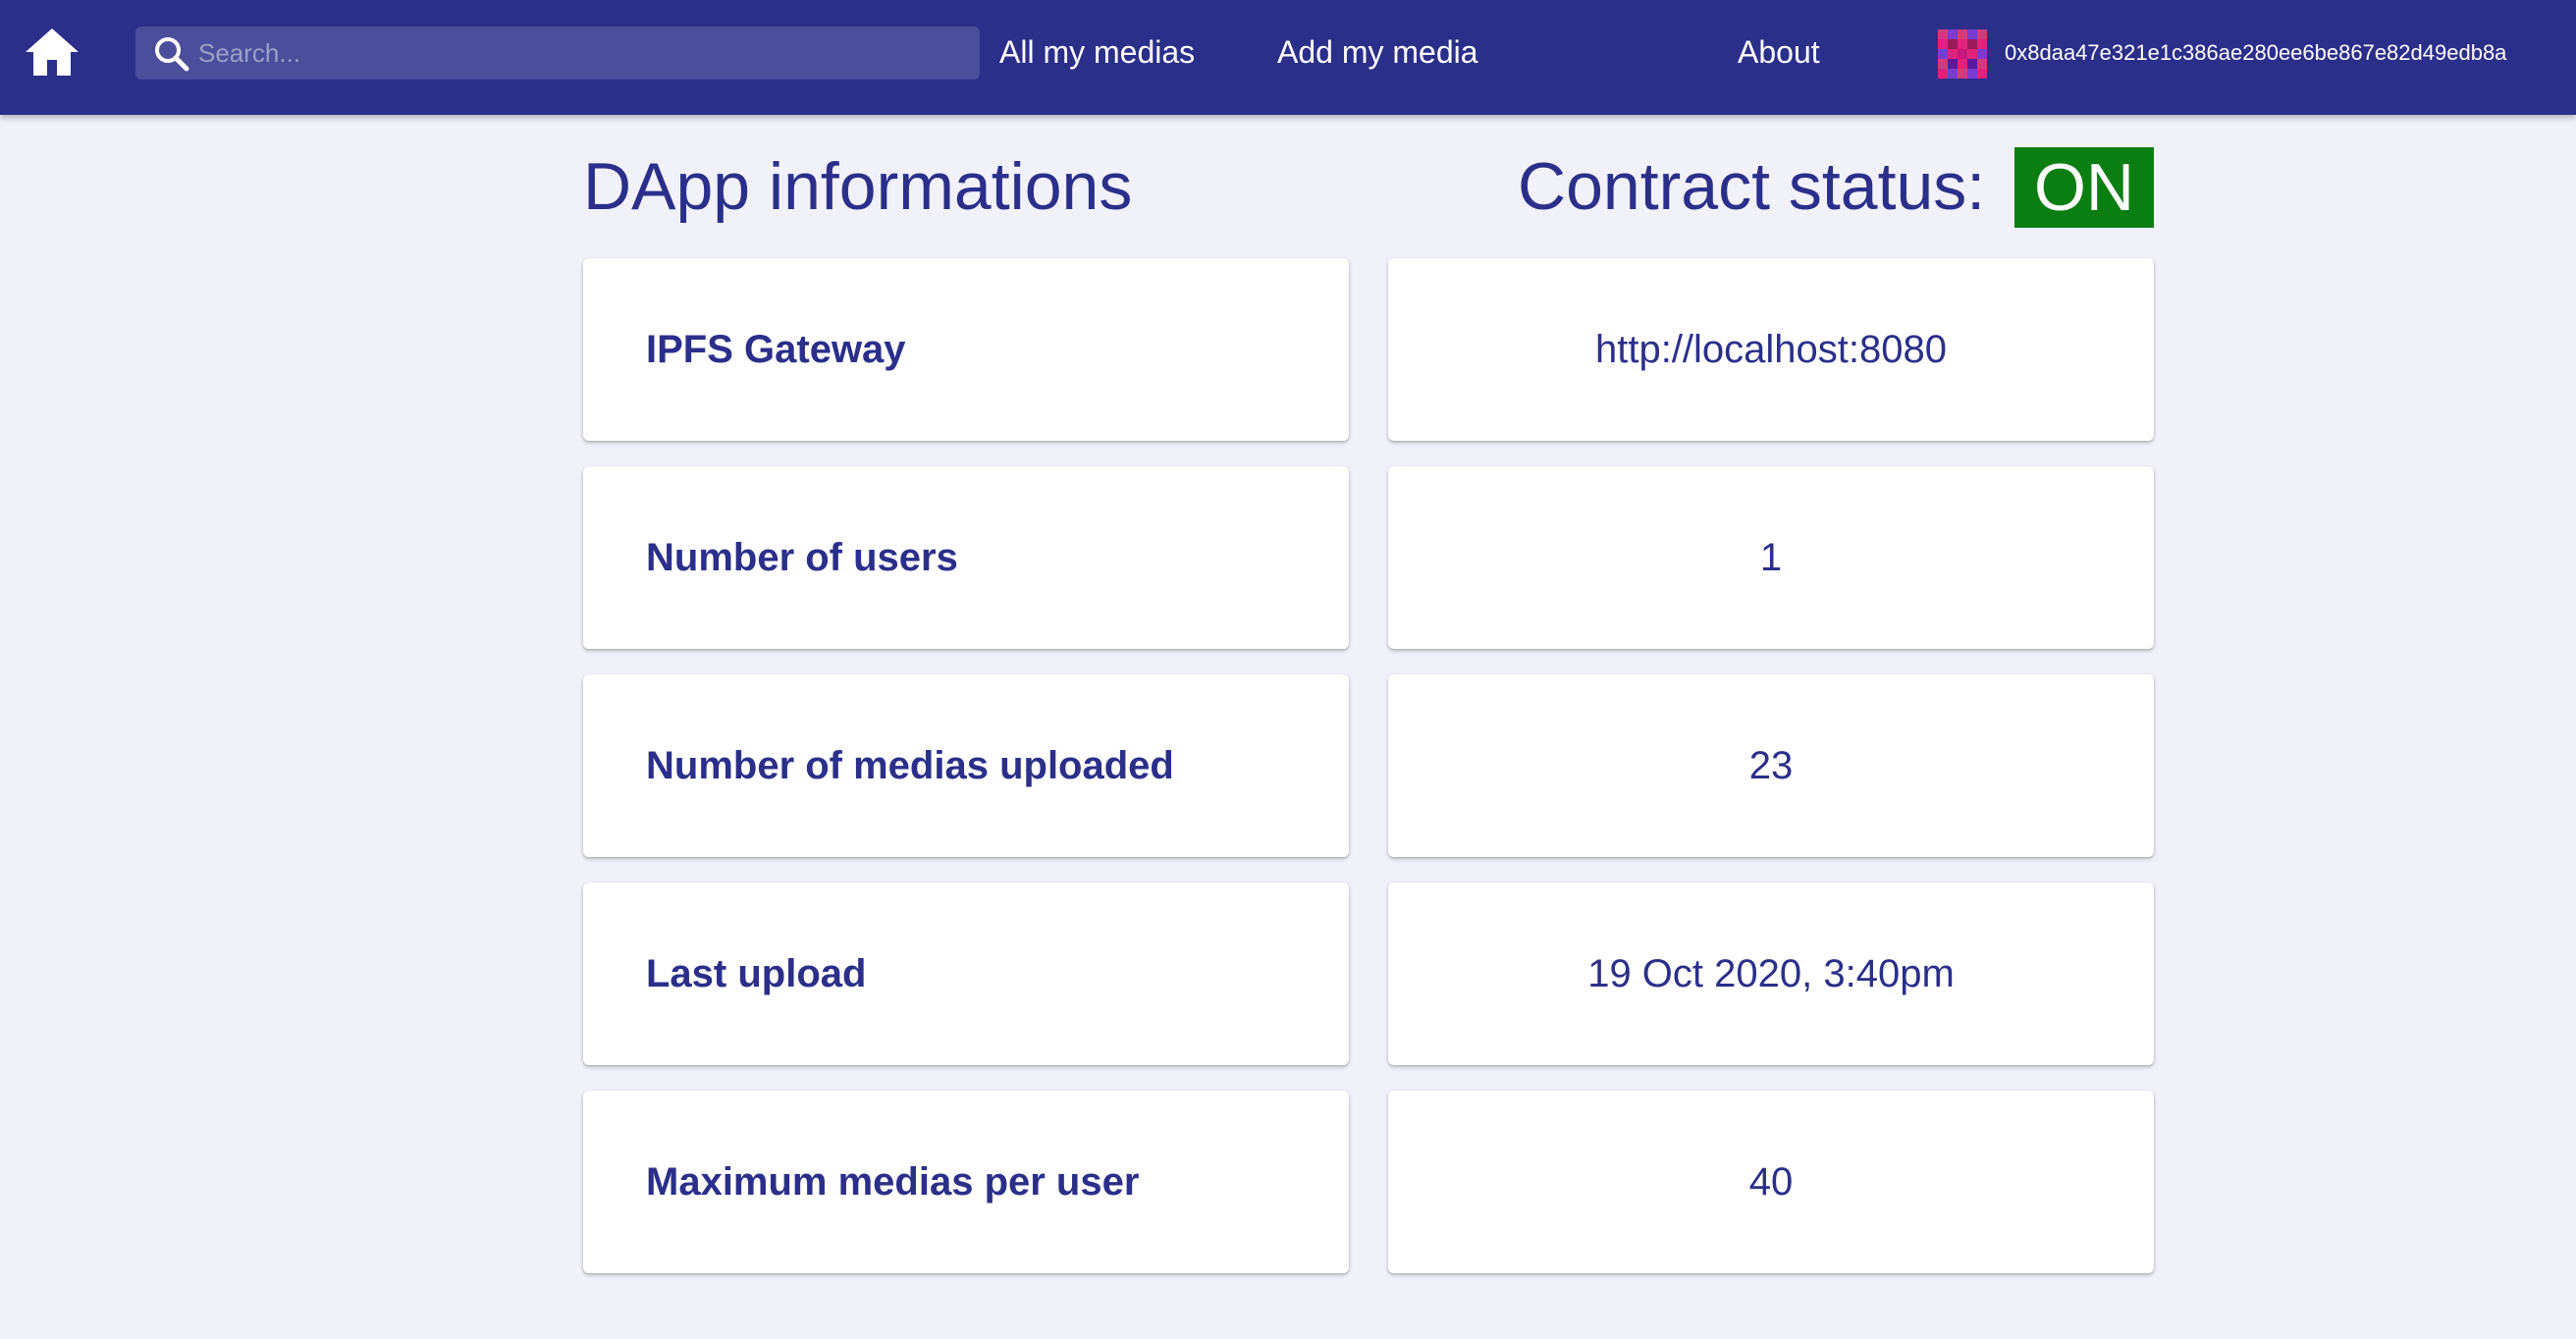  I want to click on search-icon, so click(172, 54).